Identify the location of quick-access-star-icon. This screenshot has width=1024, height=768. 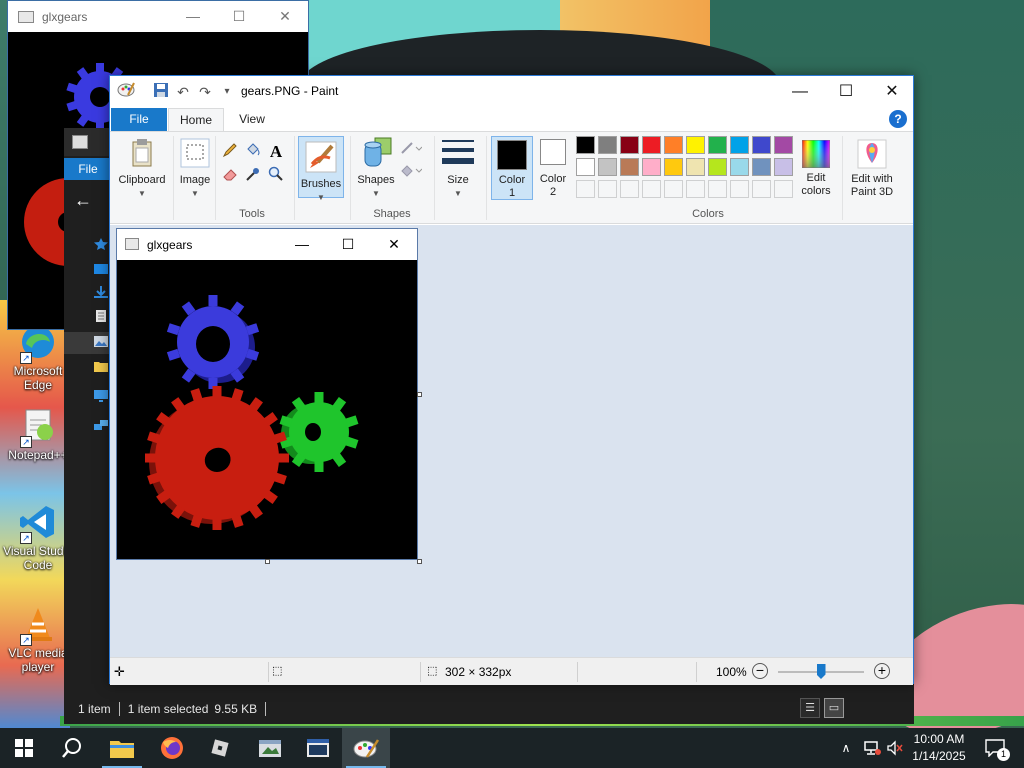
(101, 244).